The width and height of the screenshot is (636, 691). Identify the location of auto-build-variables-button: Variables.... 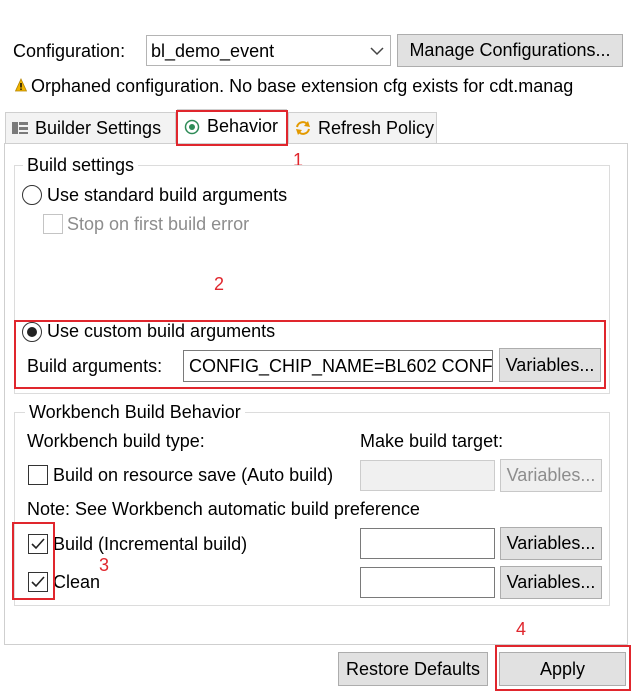
(551, 475).